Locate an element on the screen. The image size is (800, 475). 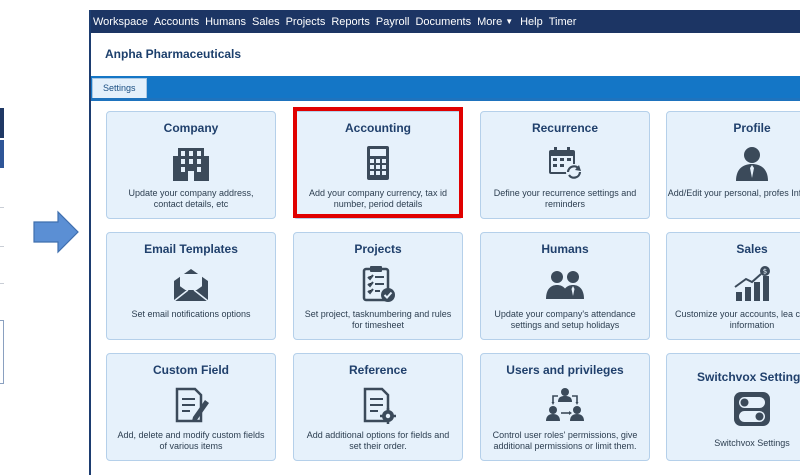
nav-workspace: Workspace is located at coordinates (120, 22).